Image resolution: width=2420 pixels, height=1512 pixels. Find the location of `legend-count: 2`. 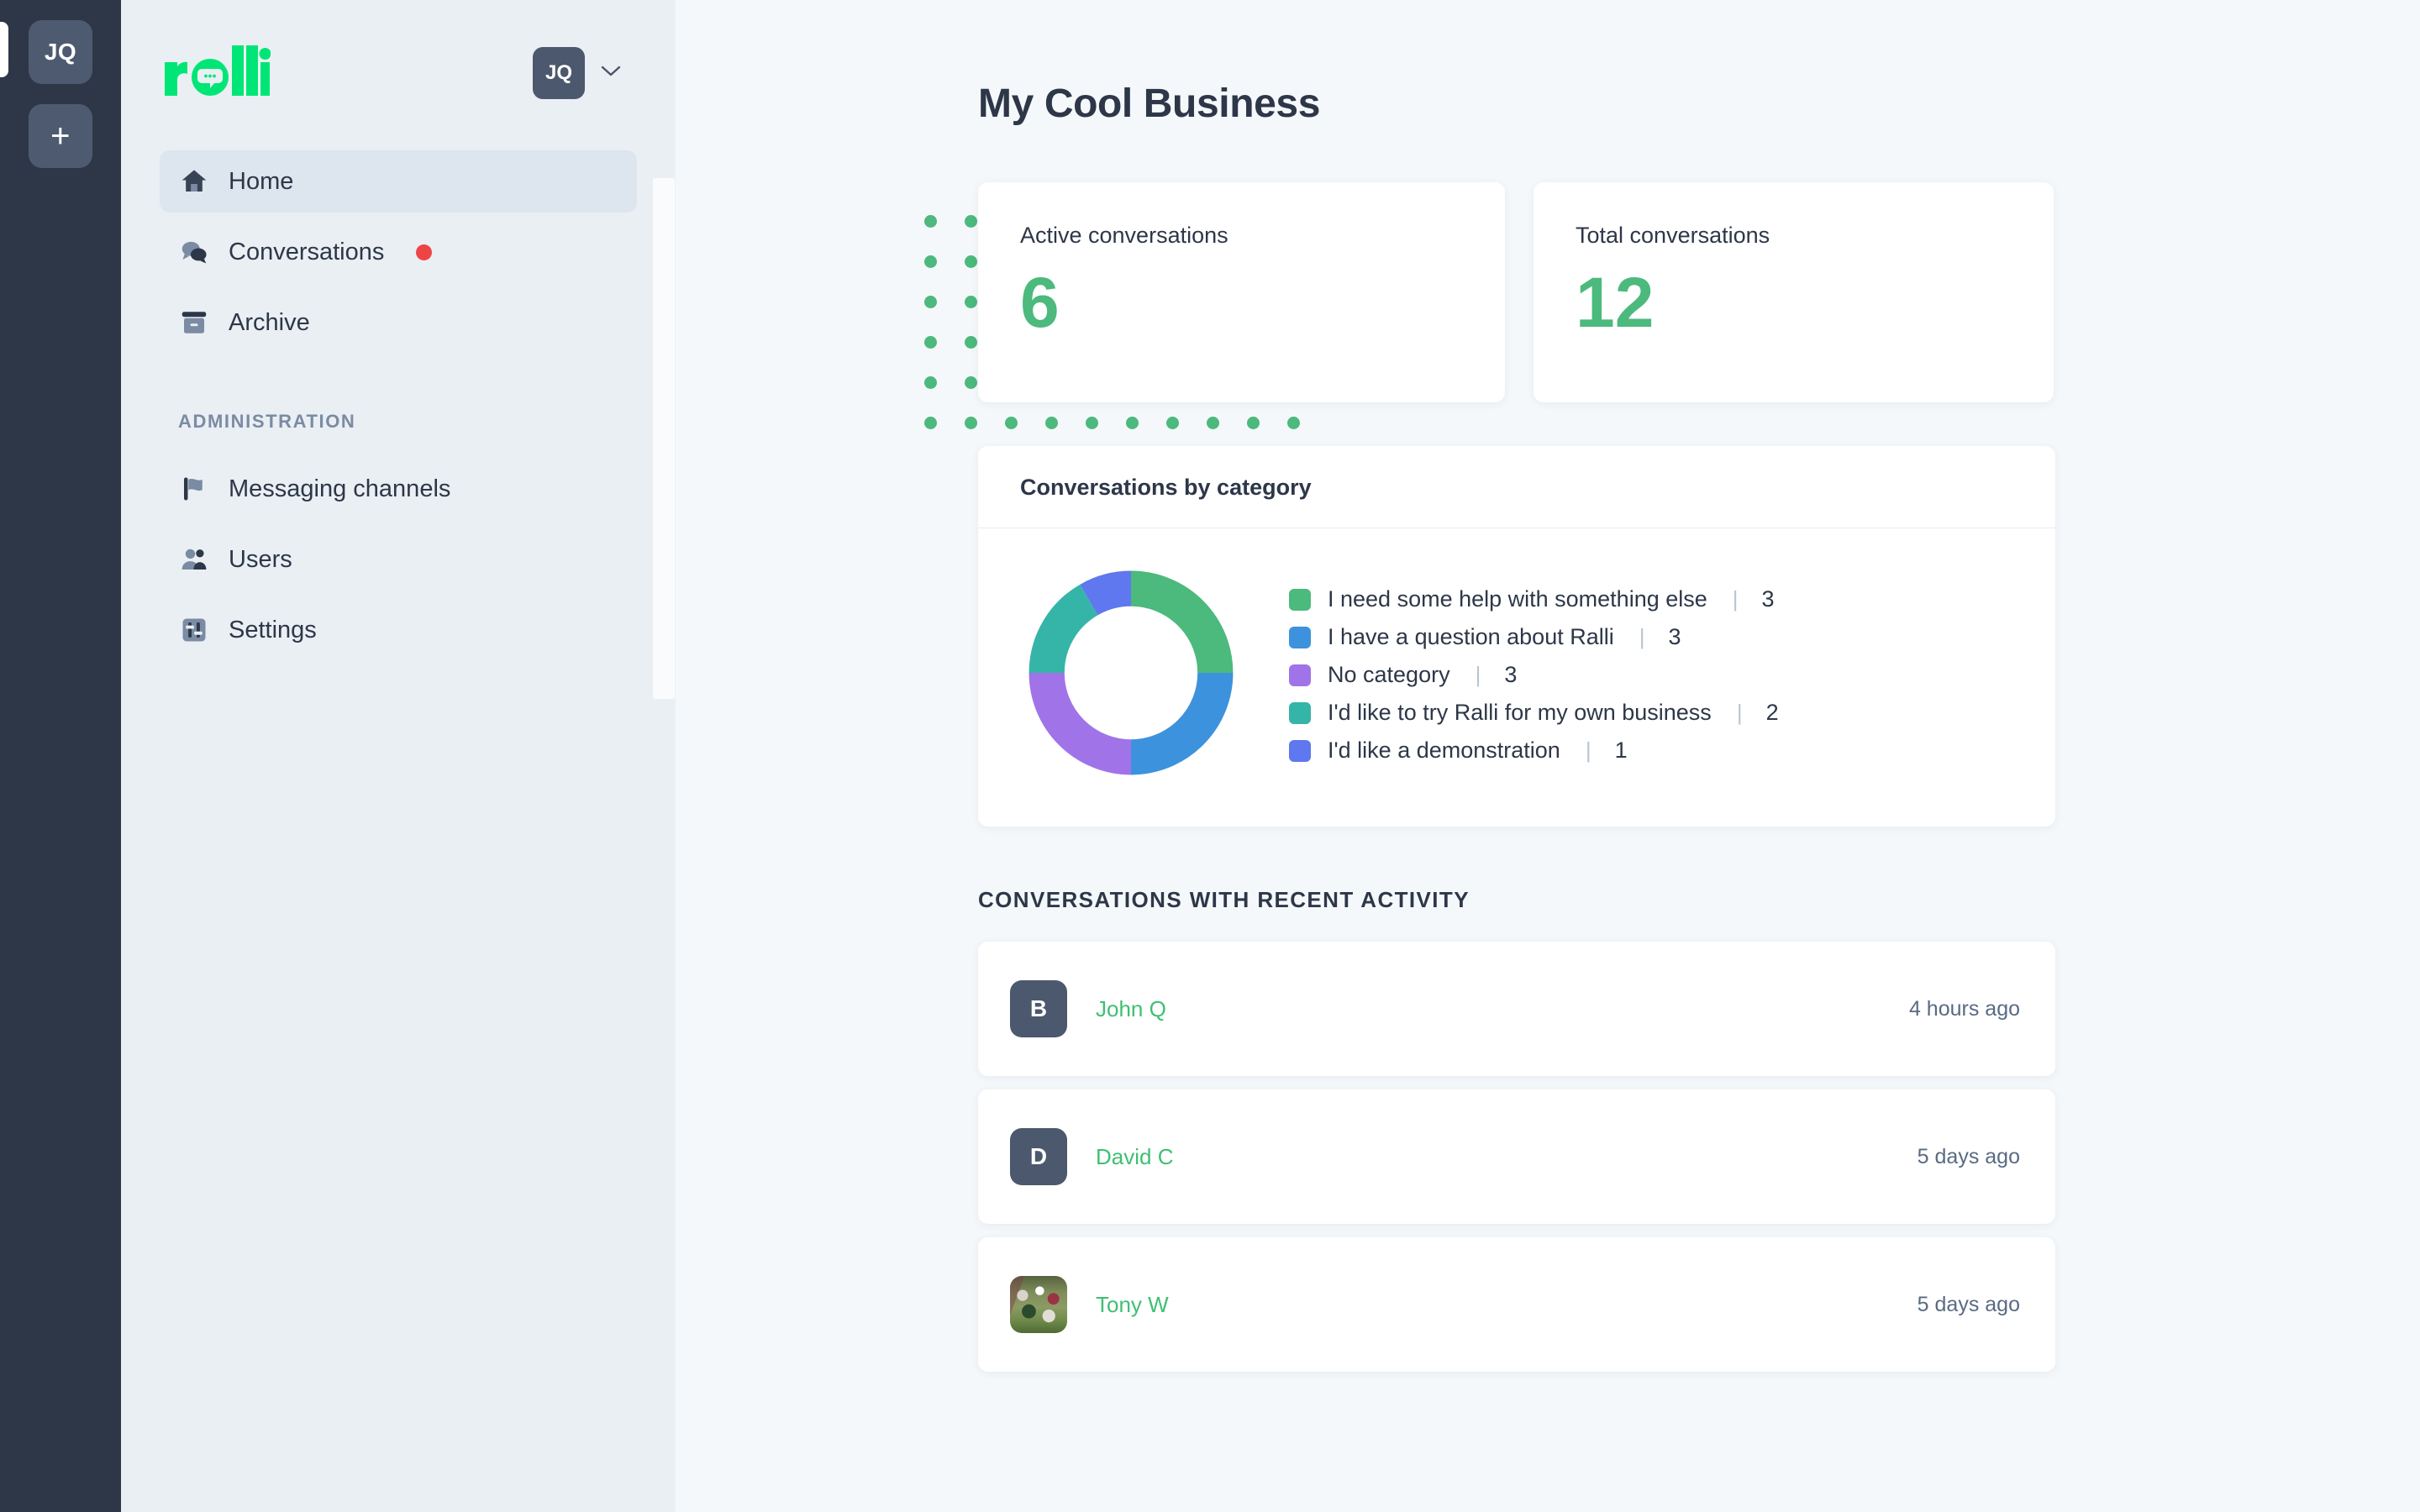

legend-count: 2 is located at coordinates (1772, 712).